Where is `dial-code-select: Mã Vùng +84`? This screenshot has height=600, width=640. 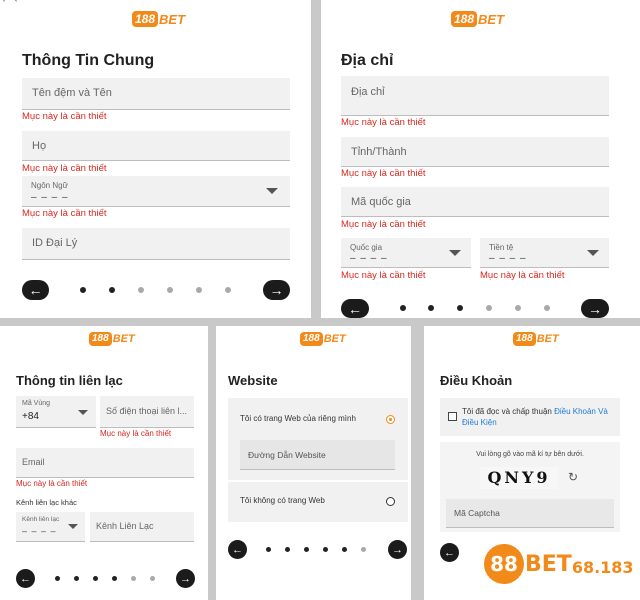 dial-code-select: Mã Vùng +84 is located at coordinates (56, 412).